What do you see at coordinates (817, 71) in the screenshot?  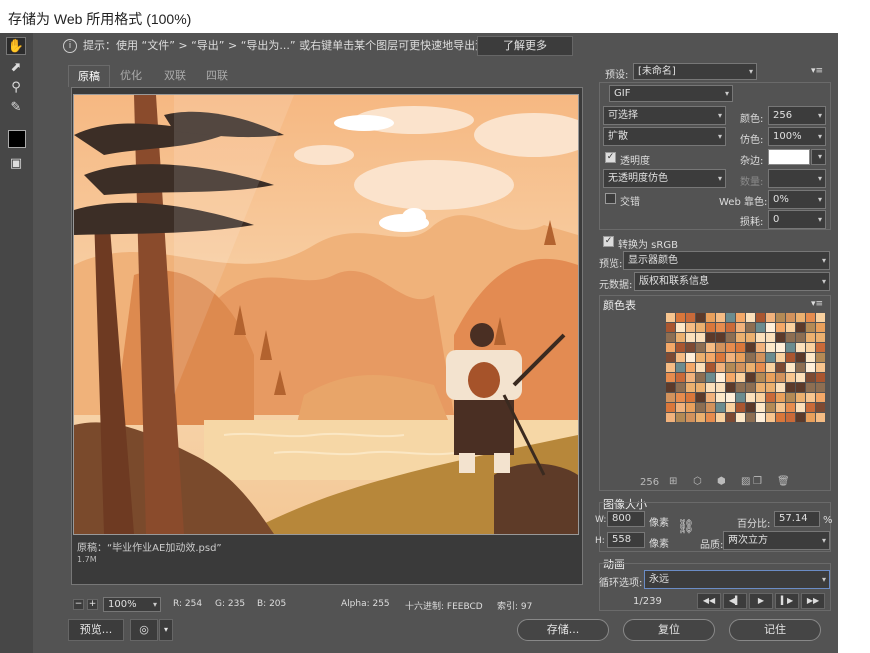 I see `preset-menu-icon: ▾≡` at bounding box center [817, 71].